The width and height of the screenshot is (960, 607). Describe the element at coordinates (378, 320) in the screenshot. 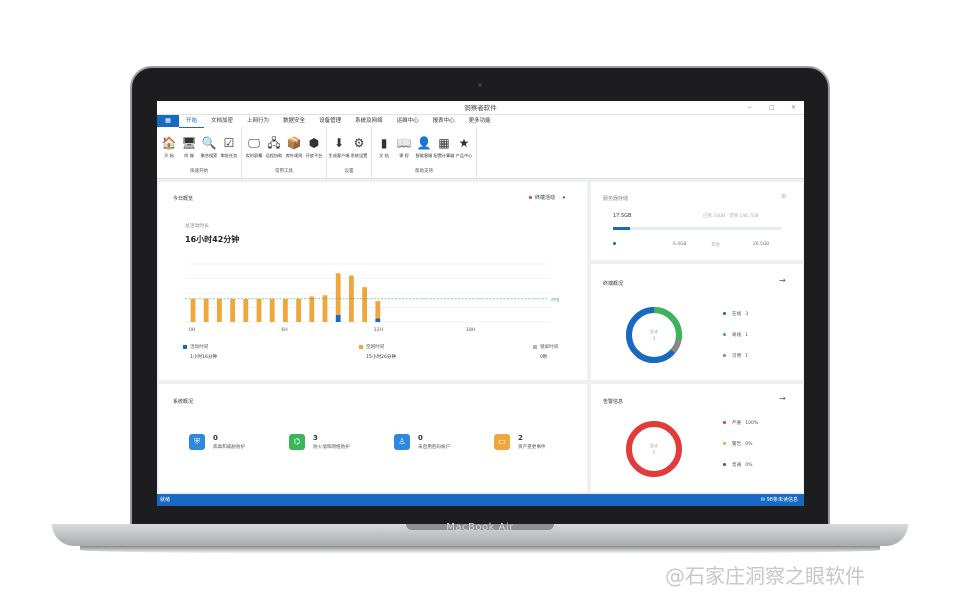

I see `chart-bar-active` at that location.